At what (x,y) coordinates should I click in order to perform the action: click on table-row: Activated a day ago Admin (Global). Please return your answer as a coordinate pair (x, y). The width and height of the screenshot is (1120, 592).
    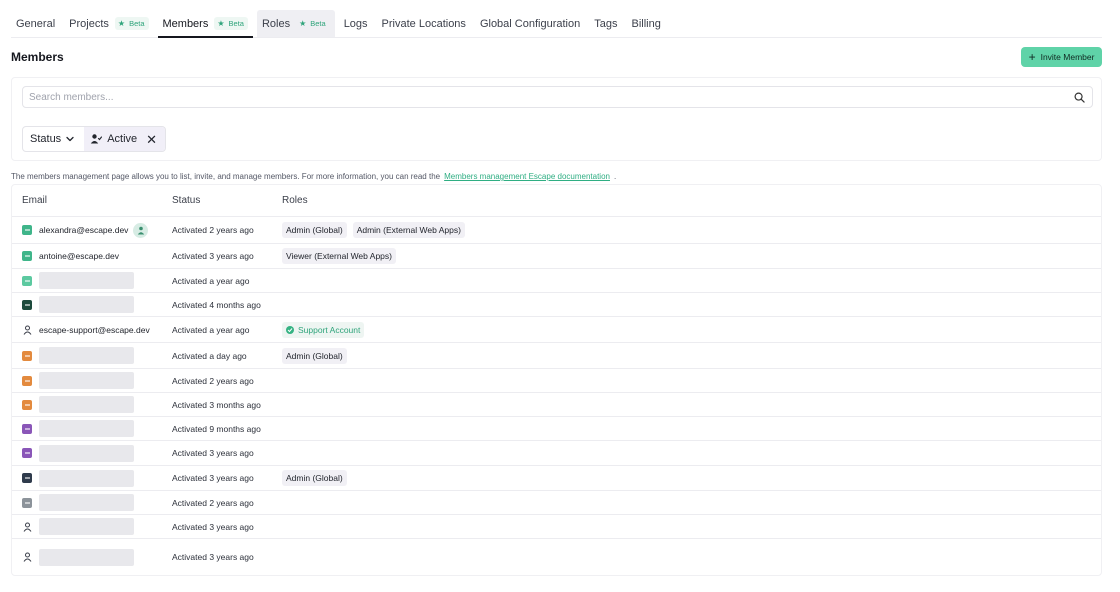
    Looking at the image, I should click on (556, 356).